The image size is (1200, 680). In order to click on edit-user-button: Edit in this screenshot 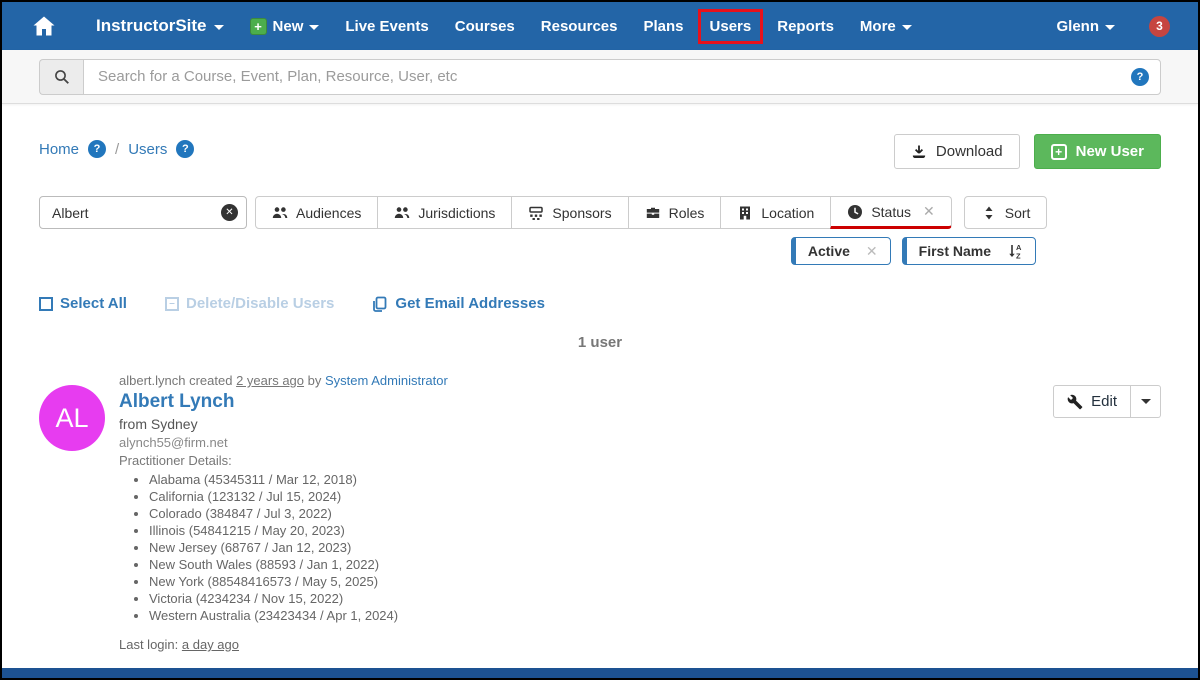, I will do `click(1092, 401)`.